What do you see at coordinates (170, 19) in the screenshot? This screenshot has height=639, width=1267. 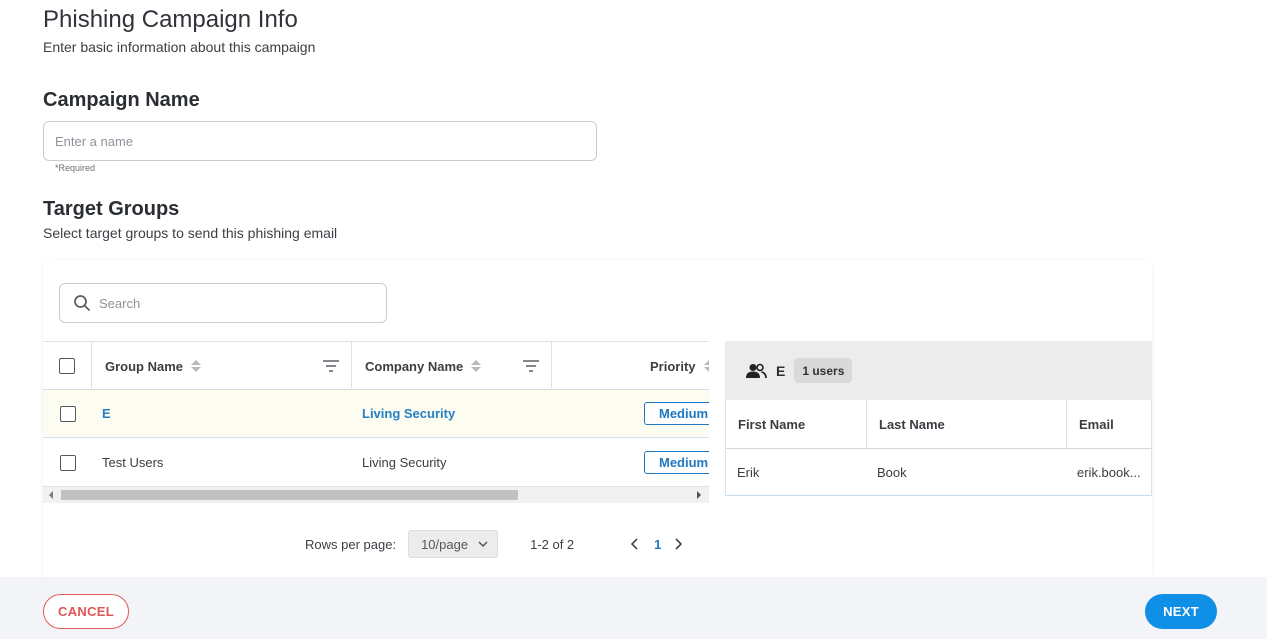 I see `page-title: Phishing Campaign Info` at bounding box center [170, 19].